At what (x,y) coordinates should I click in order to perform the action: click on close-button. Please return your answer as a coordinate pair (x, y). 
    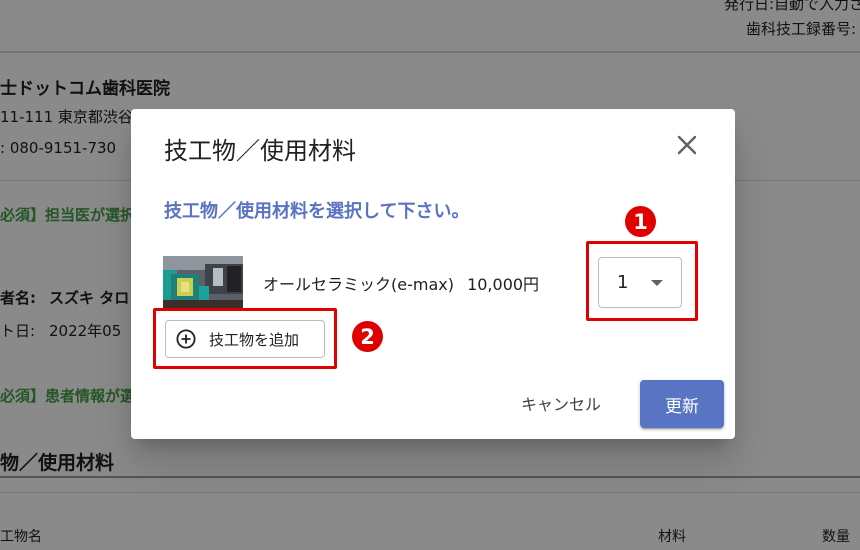
    Looking at the image, I should click on (687, 145).